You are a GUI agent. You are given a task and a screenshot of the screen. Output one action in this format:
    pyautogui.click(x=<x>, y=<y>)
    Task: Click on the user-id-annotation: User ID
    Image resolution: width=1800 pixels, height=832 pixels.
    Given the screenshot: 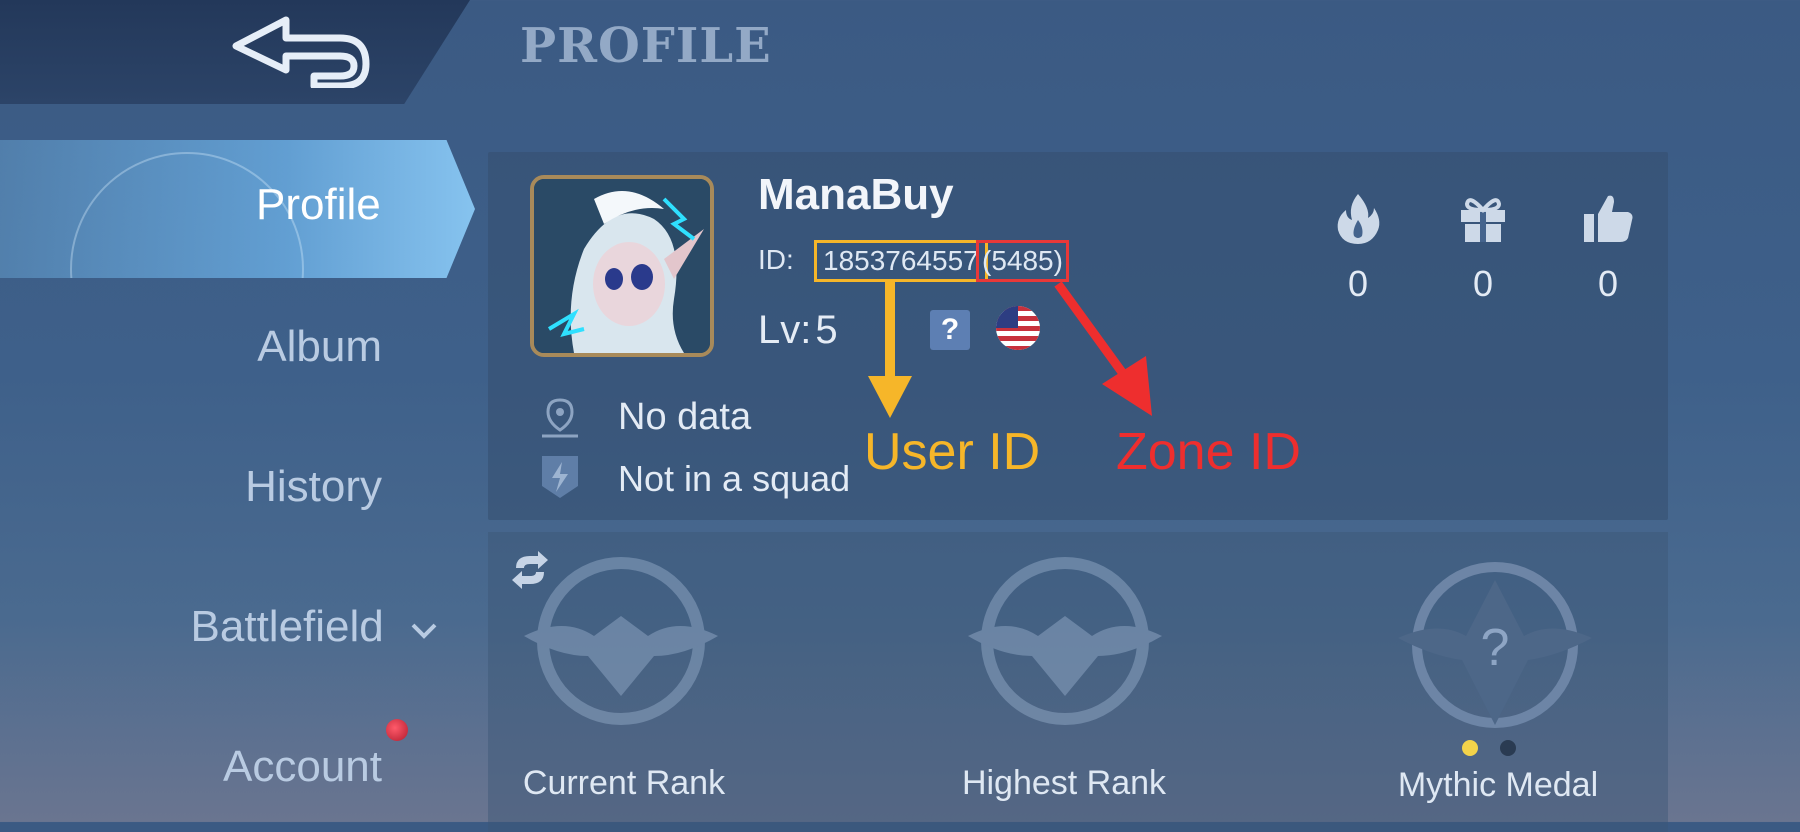 What is the action you would take?
    pyautogui.click(x=952, y=452)
    